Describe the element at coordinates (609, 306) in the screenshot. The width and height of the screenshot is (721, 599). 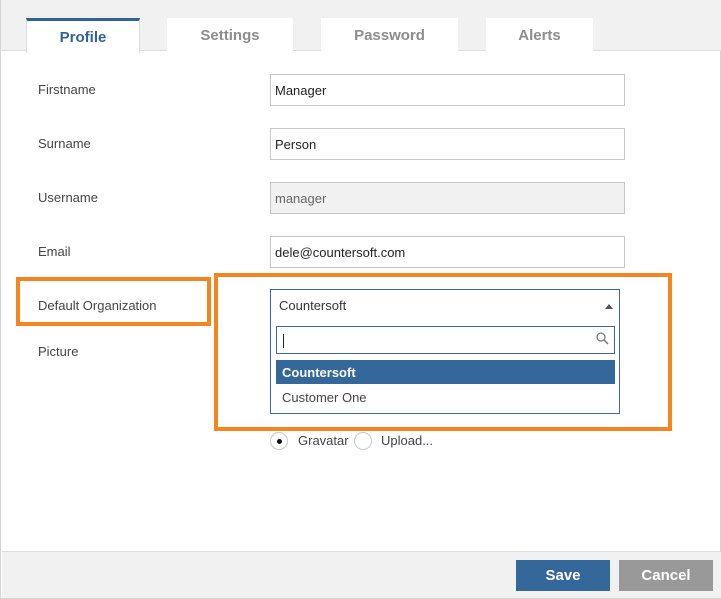
I see `chevron-up-icon` at that location.